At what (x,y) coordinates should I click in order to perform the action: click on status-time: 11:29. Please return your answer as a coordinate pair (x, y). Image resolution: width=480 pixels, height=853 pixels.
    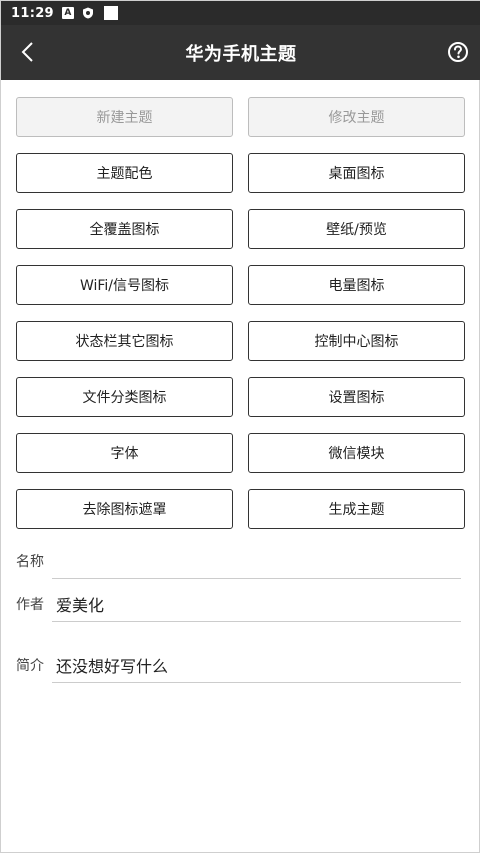
    Looking at the image, I should click on (32, 13).